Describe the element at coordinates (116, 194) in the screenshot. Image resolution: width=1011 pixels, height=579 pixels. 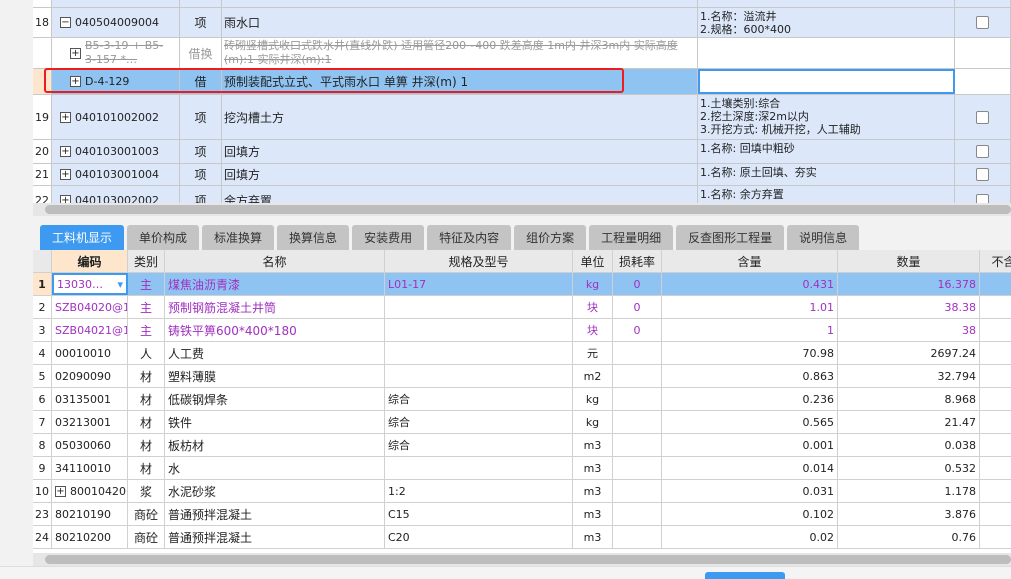
I see `item-code: +040103002002` at that location.